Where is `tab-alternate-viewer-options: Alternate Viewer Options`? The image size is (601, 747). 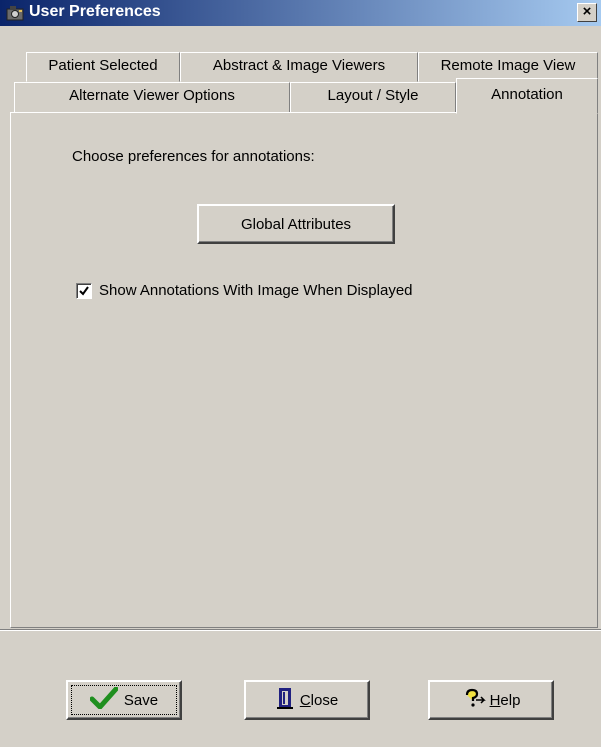 tab-alternate-viewer-options: Alternate Viewer Options is located at coordinates (152, 97).